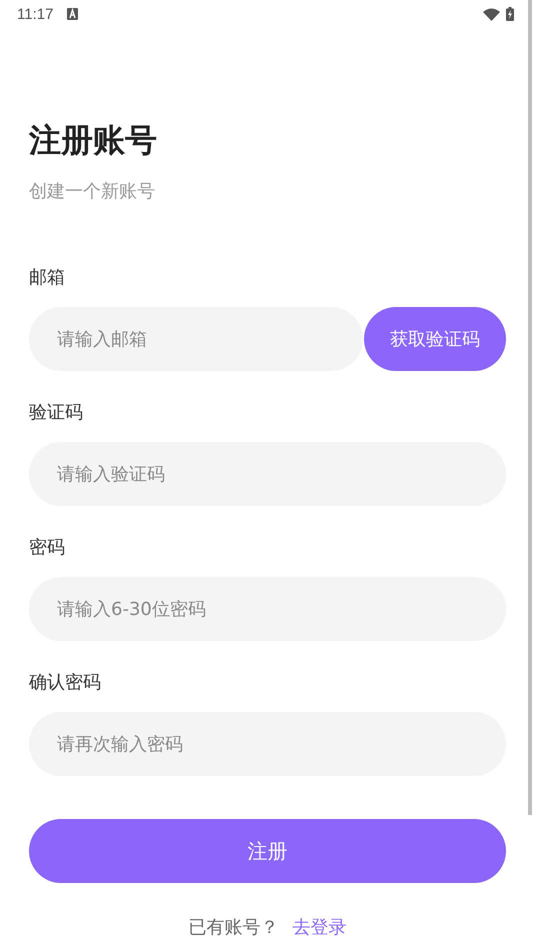 The image size is (534, 950). What do you see at coordinates (56, 413) in the screenshot?
I see `field-label: 验证码` at bounding box center [56, 413].